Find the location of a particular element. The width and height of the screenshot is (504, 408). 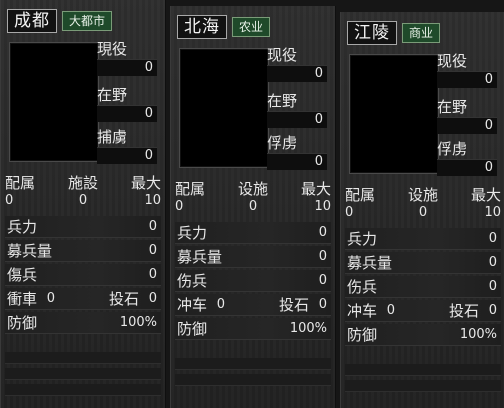

military-stats: 兵力 0 募兵量 0 傷兵 0 衝車 0 投石 0 防御 100% is located at coordinates (83, 276).